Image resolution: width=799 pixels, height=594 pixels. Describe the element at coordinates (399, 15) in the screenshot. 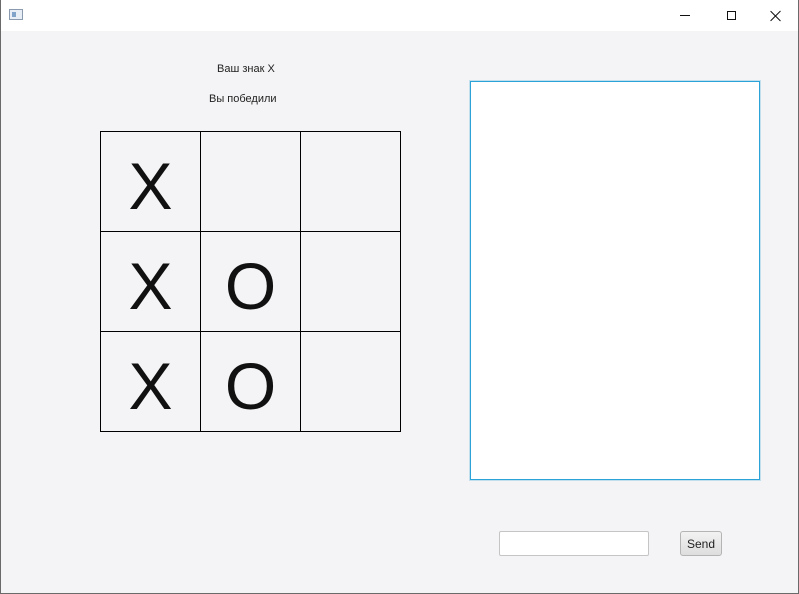

I see `title-bar` at that location.